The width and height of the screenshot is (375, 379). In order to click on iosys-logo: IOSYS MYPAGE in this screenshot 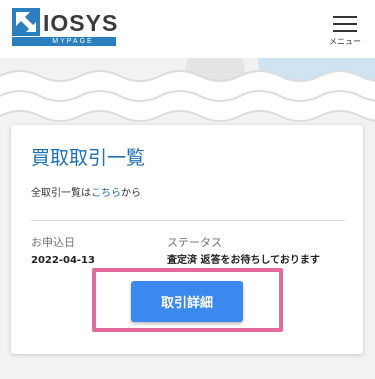, I will do `click(65, 28)`.